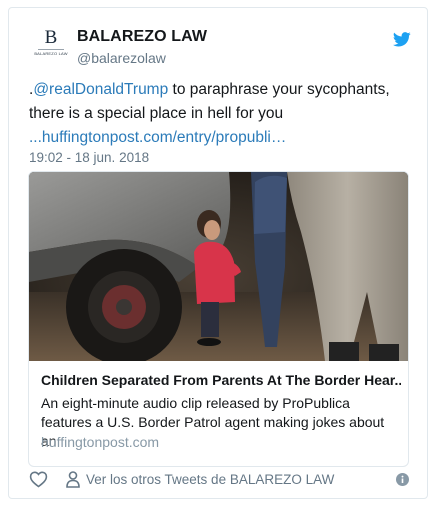 The width and height of the screenshot is (441, 513). Describe the element at coordinates (38, 479) in the screenshot. I see `heart-icon` at that location.